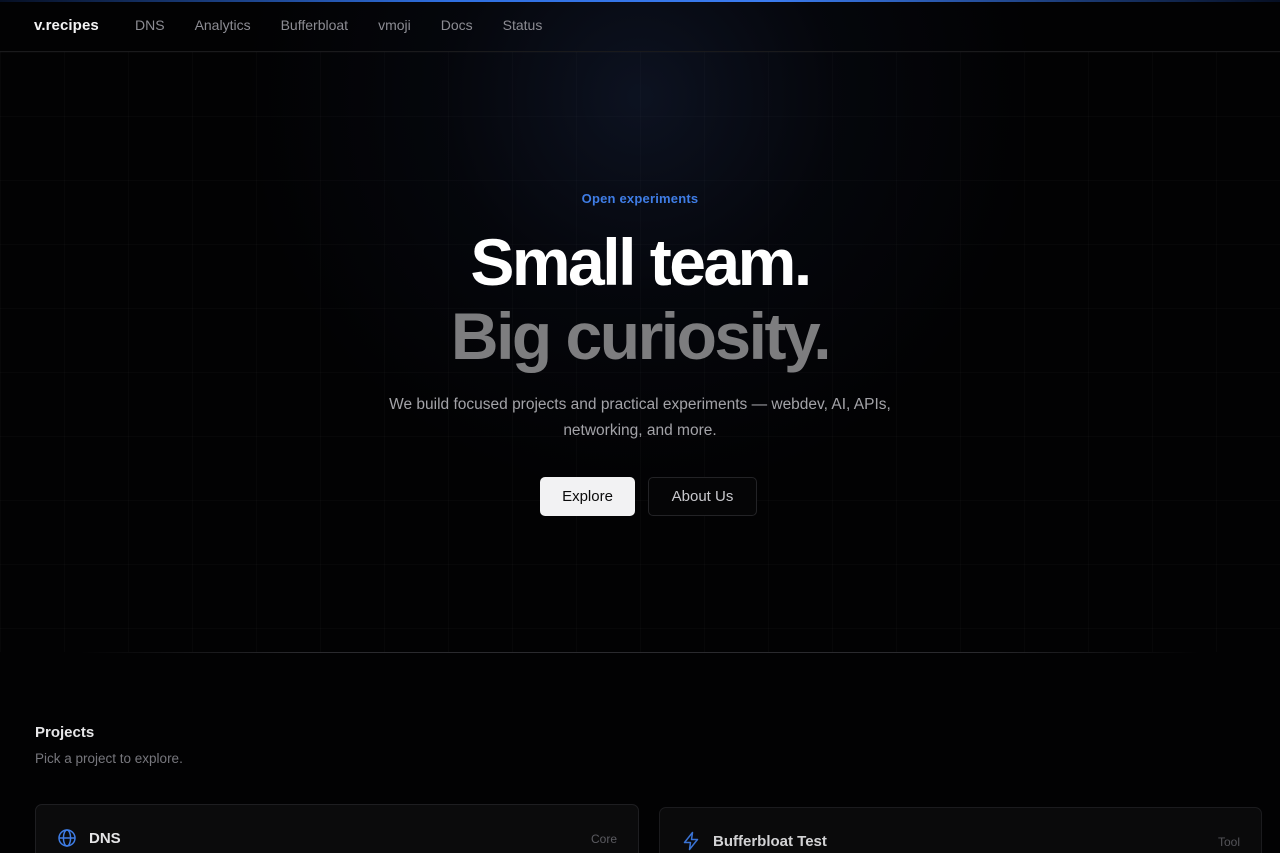 The image size is (1280, 853). What do you see at coordinates (691, 841) in the screenshot?
I see `lightning-icon` at bounding box center [691, 841].